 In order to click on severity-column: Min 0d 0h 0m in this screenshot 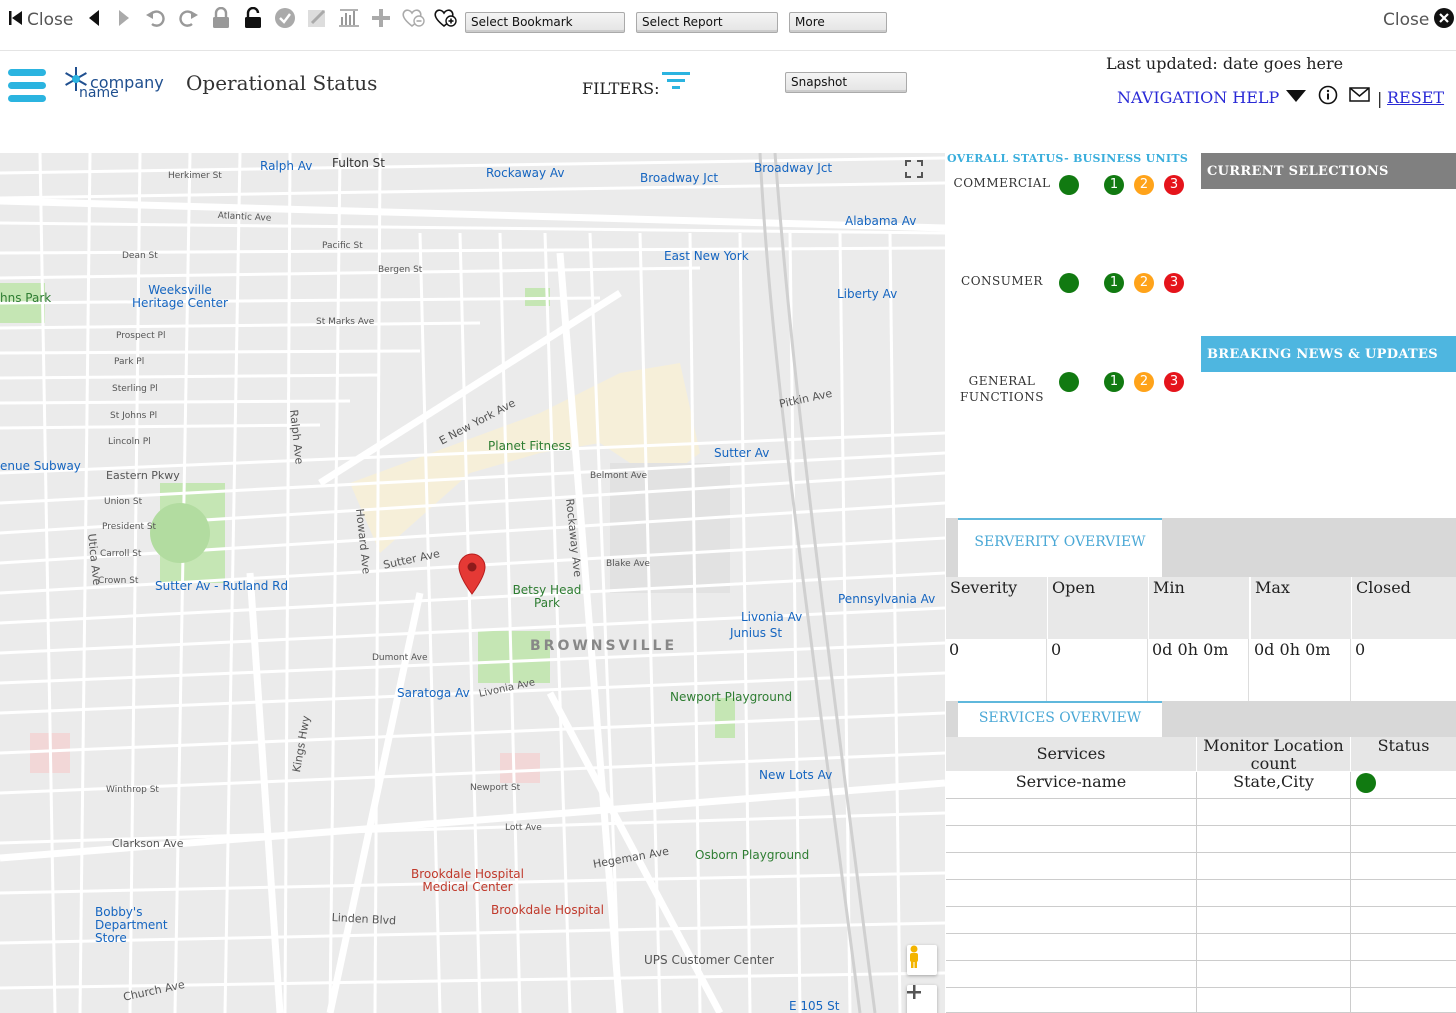, I will do `click(1199, 639)`.